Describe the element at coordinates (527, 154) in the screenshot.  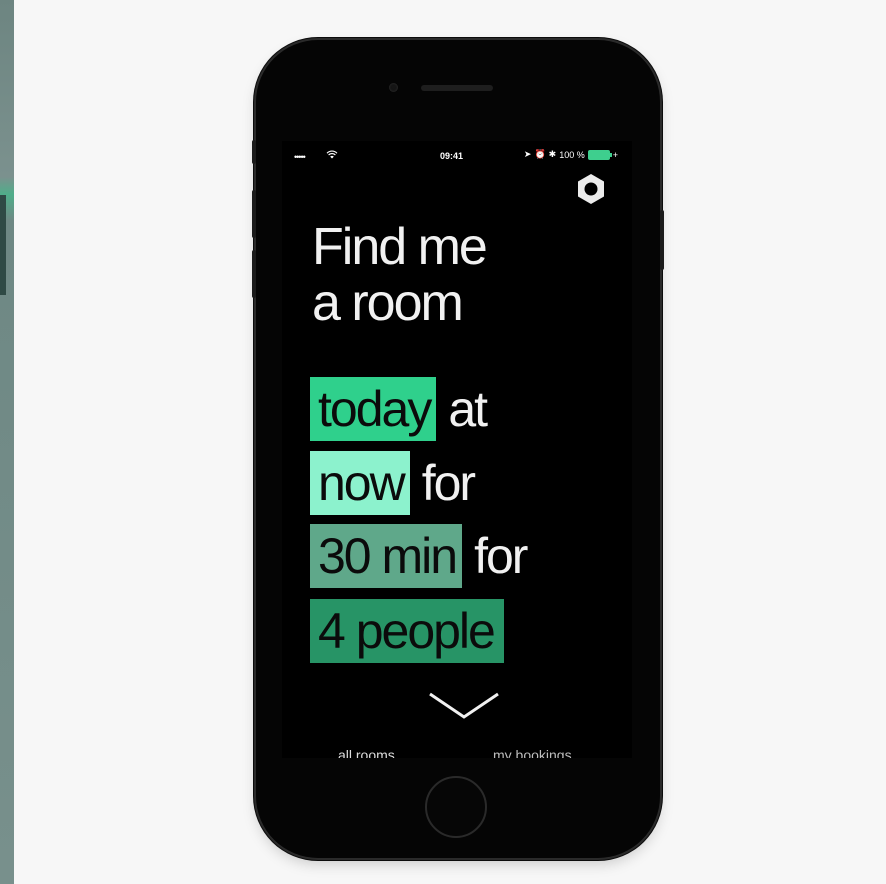
I see `location-icon: ➤` at that location.